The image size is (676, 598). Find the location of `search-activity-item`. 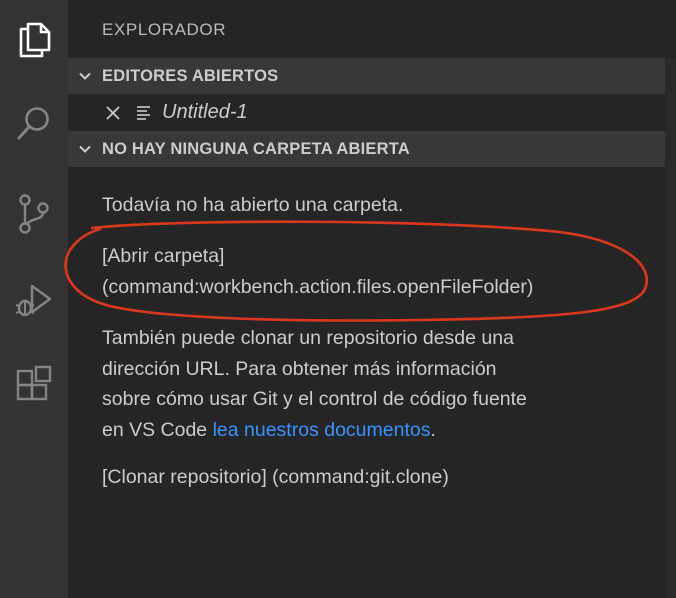

search-activity-item is located at coordinates (34, 124).